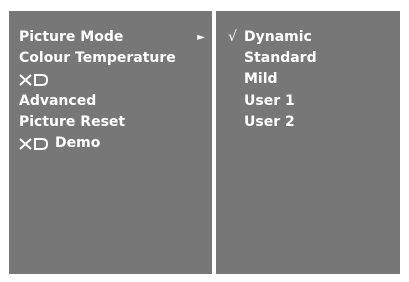 This screenshot has height=282, width=409. I want to click on menu-item-label: Picture Reset, so click(72, 122).